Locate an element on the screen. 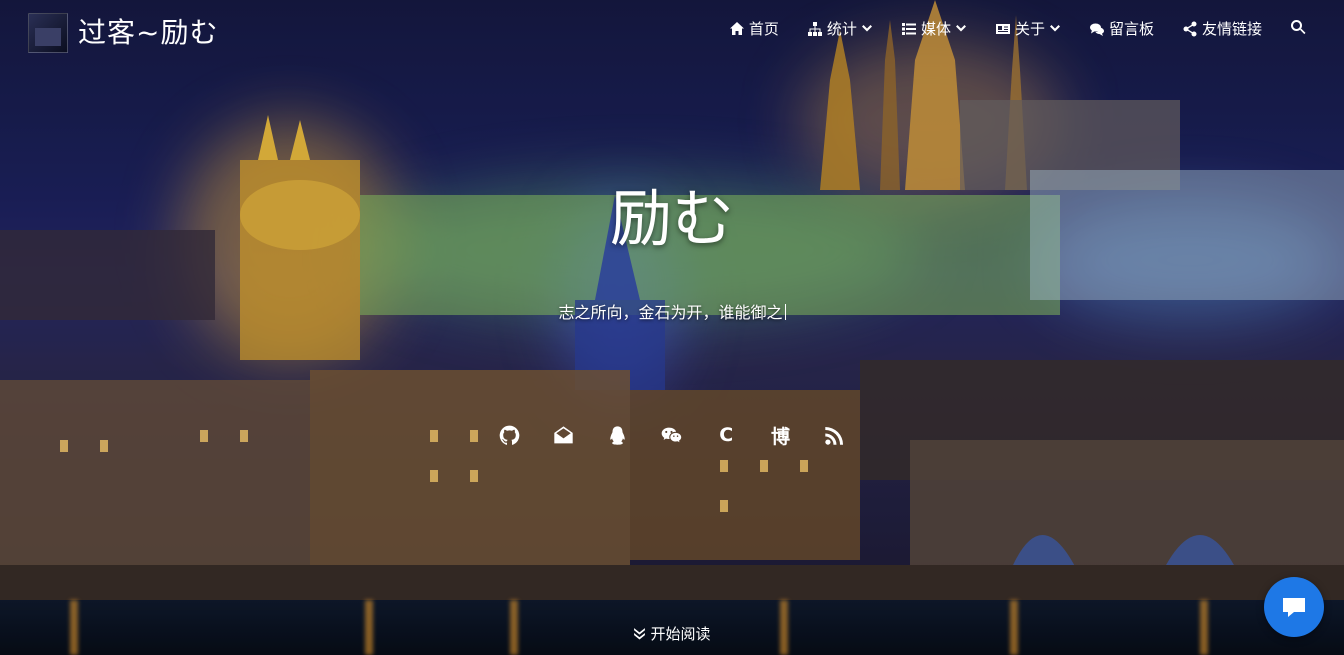 This screenshot has height=655, width=1344. home-icon is located at coordinates (736, 28).